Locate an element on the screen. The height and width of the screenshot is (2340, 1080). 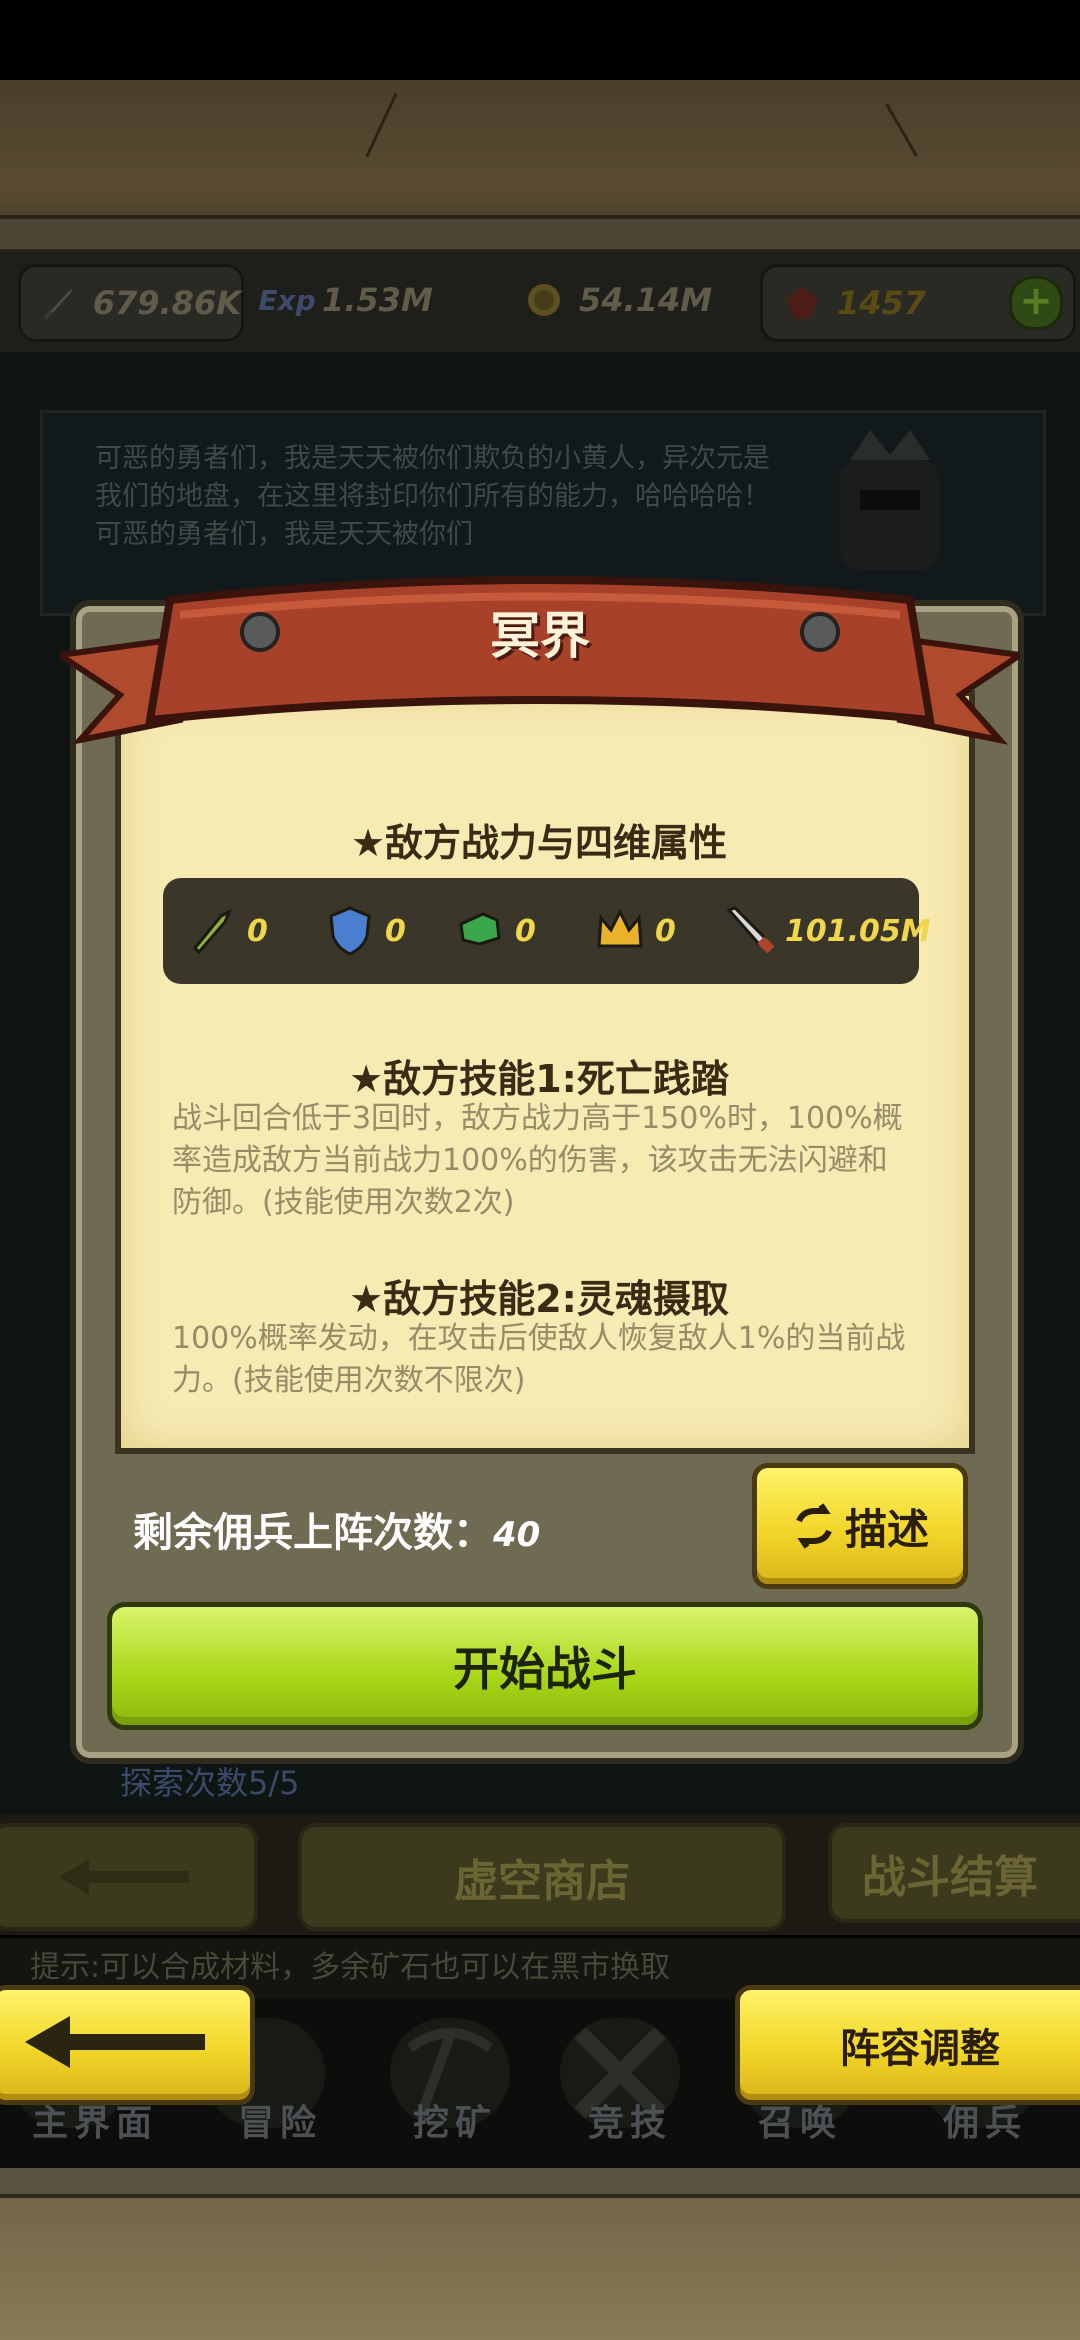
leadership-stat: 0 is located at coordinates (634, 931).